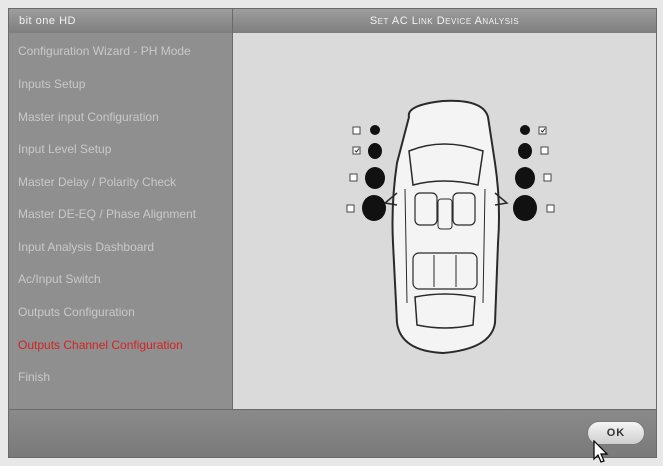  Describe the element at coordinates (374, 208) in the screenshot. I see `left-subwoofer-icon` at that location.